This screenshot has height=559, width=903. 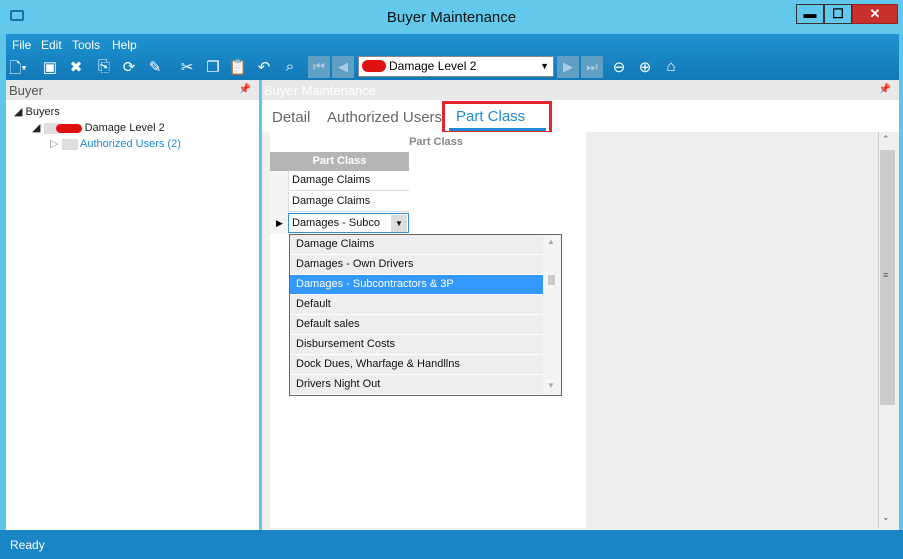 I want to click on highlight-box, so click(x=497, y=117).